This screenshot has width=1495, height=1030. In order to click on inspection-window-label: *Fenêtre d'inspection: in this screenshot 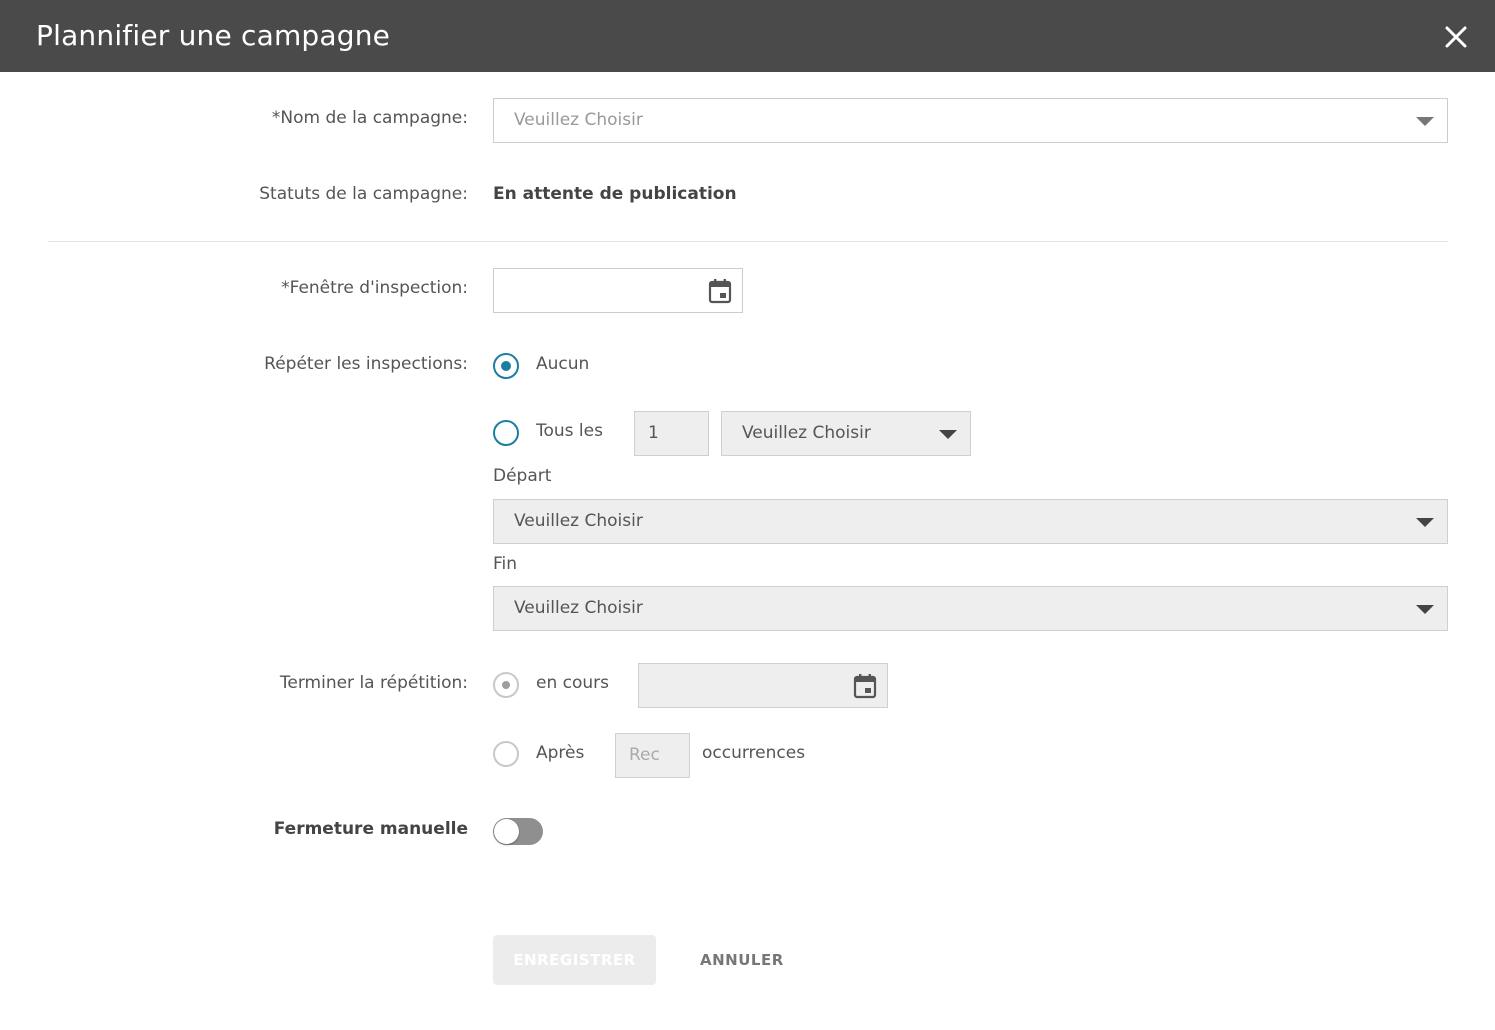, I will do `click(374, 288)`.